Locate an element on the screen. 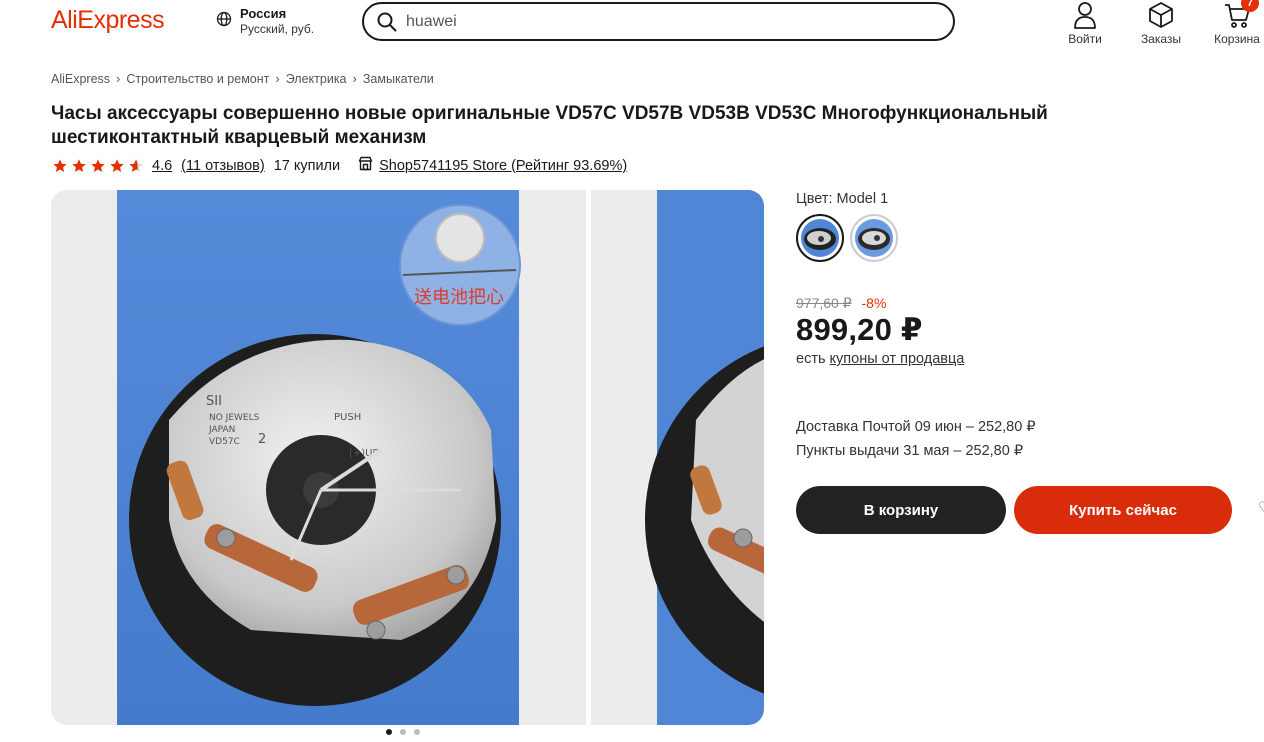 The height and width of the screenshot is (742, 1264). add-to-cart-button: В корзину is located at coordinates (901, 510).